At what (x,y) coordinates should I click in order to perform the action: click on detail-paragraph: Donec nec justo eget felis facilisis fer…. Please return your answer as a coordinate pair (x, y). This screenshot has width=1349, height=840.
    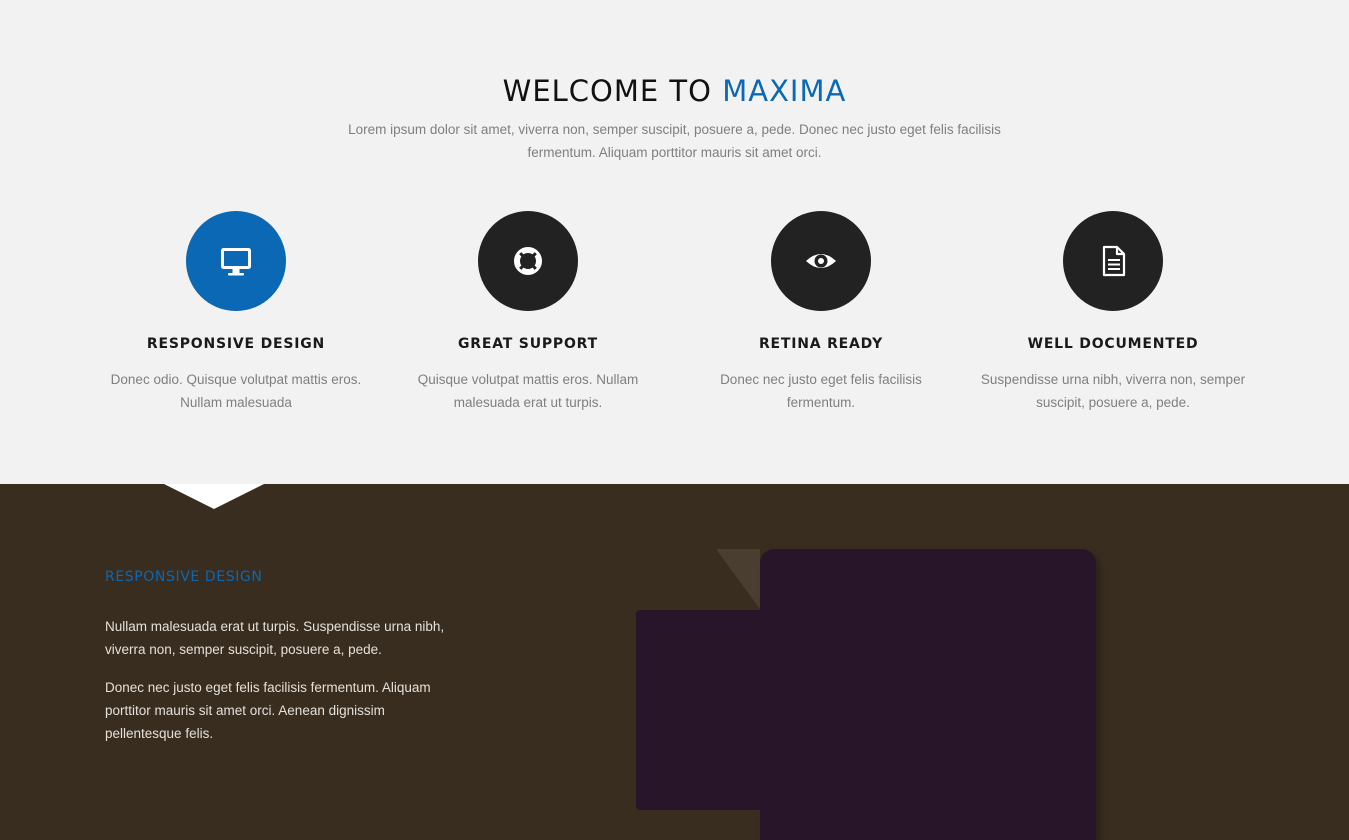
    Looking at the image, I should click on (268, 710).